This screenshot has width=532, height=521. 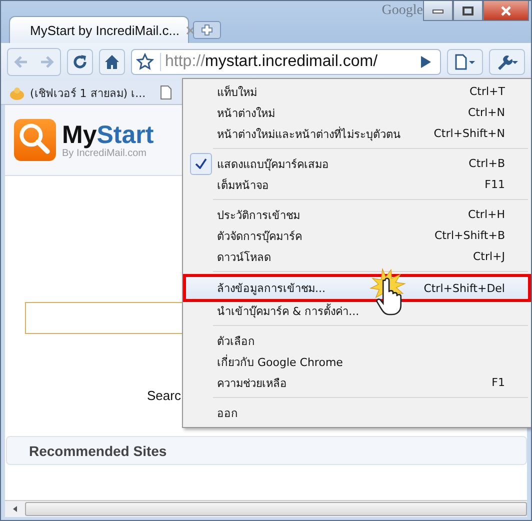 I want to click on plus-icon, so click(x=207, y=30).